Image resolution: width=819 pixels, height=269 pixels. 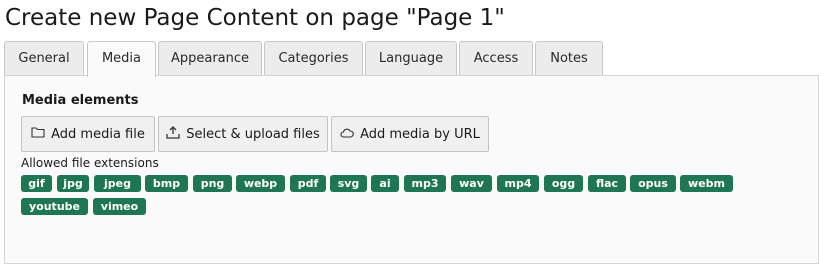 What do you see at coordinates (420, 134) in the screenshot?
I see `add-by-url-label: Add media by URL` at bounding box center [420, 134].